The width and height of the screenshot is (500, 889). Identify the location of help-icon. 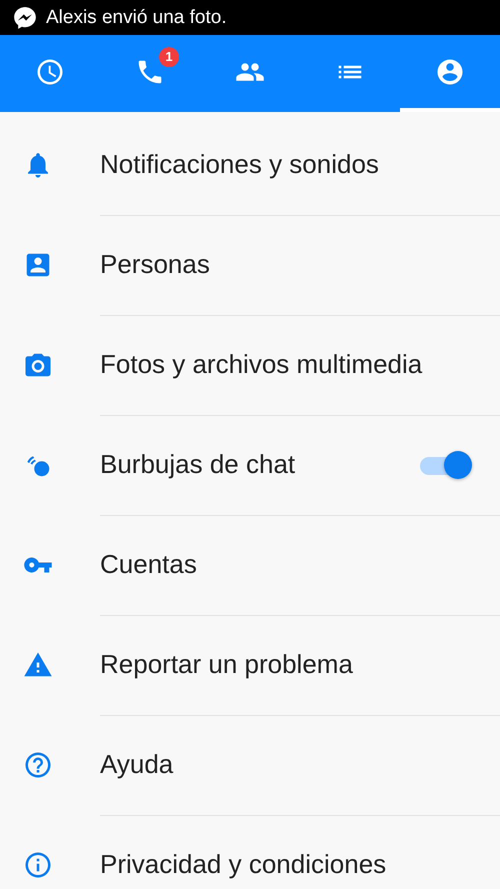
(38, 765).